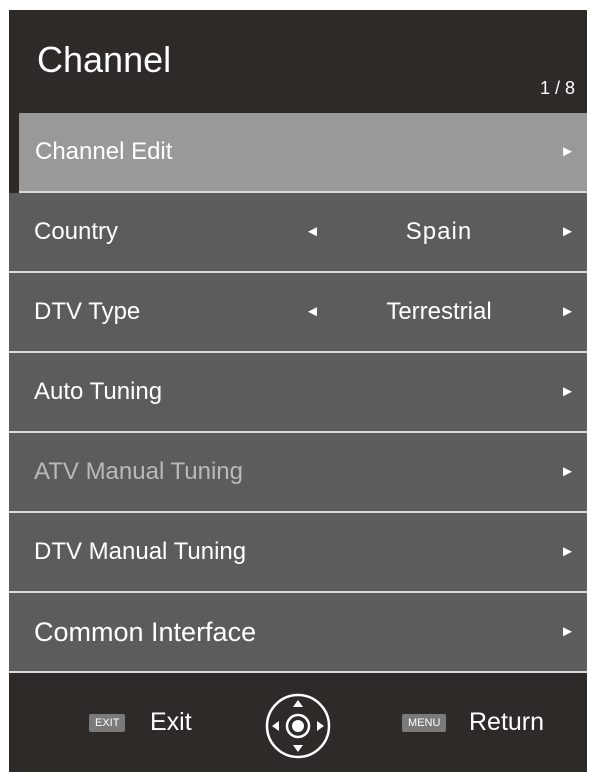  I want to click on menu-footer: EXIT Exit MENU Return, so click(298, 722).